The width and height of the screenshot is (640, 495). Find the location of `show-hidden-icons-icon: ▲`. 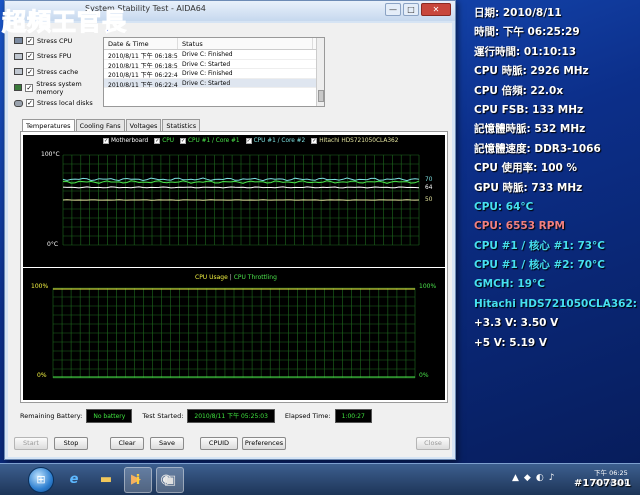

show-hidden-icons-icon: ▲ is located at coordinates (515, 478).